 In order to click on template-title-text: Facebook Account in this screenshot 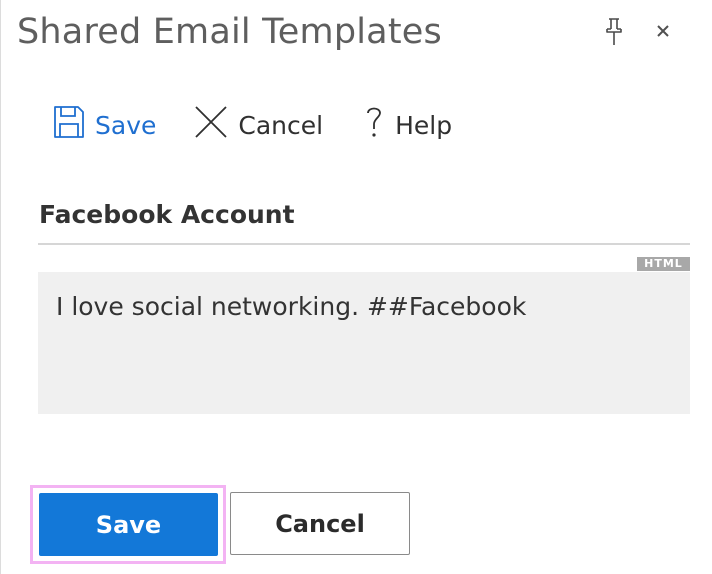, I will do `click(167, 214)`.